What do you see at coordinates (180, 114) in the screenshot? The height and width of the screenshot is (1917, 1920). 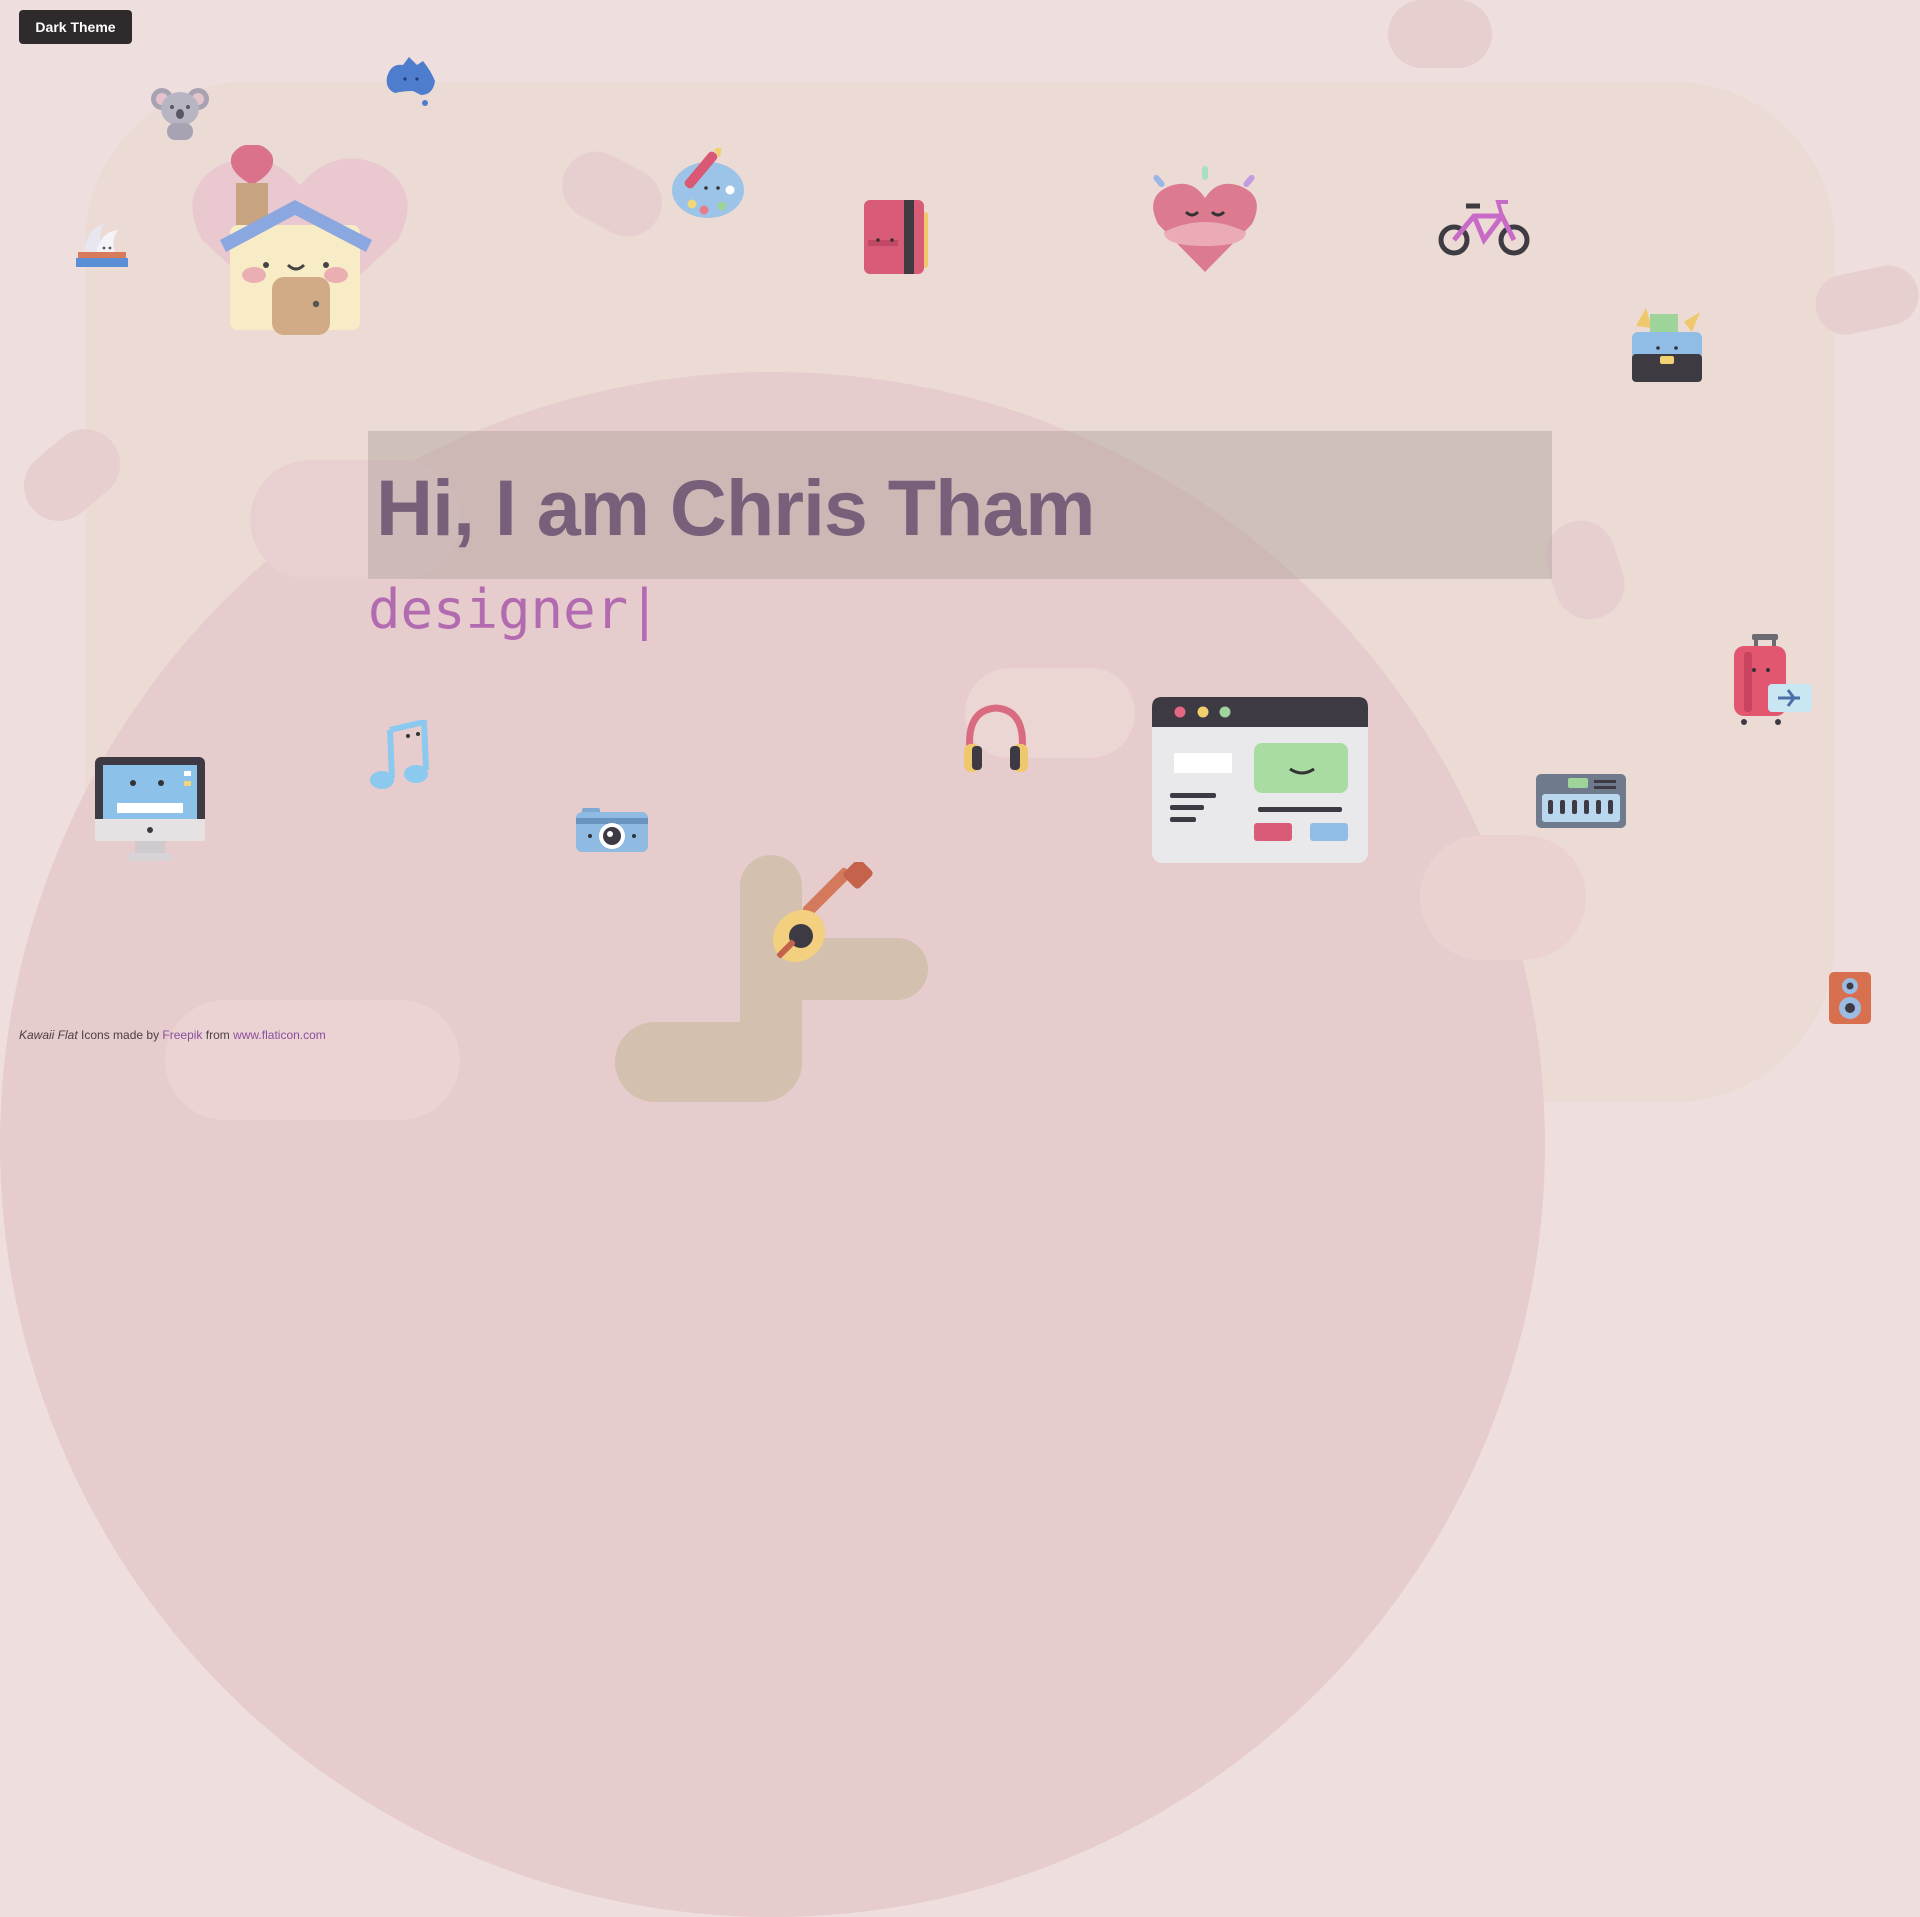 I see `koala-icon` at bounding box center [180, 114].